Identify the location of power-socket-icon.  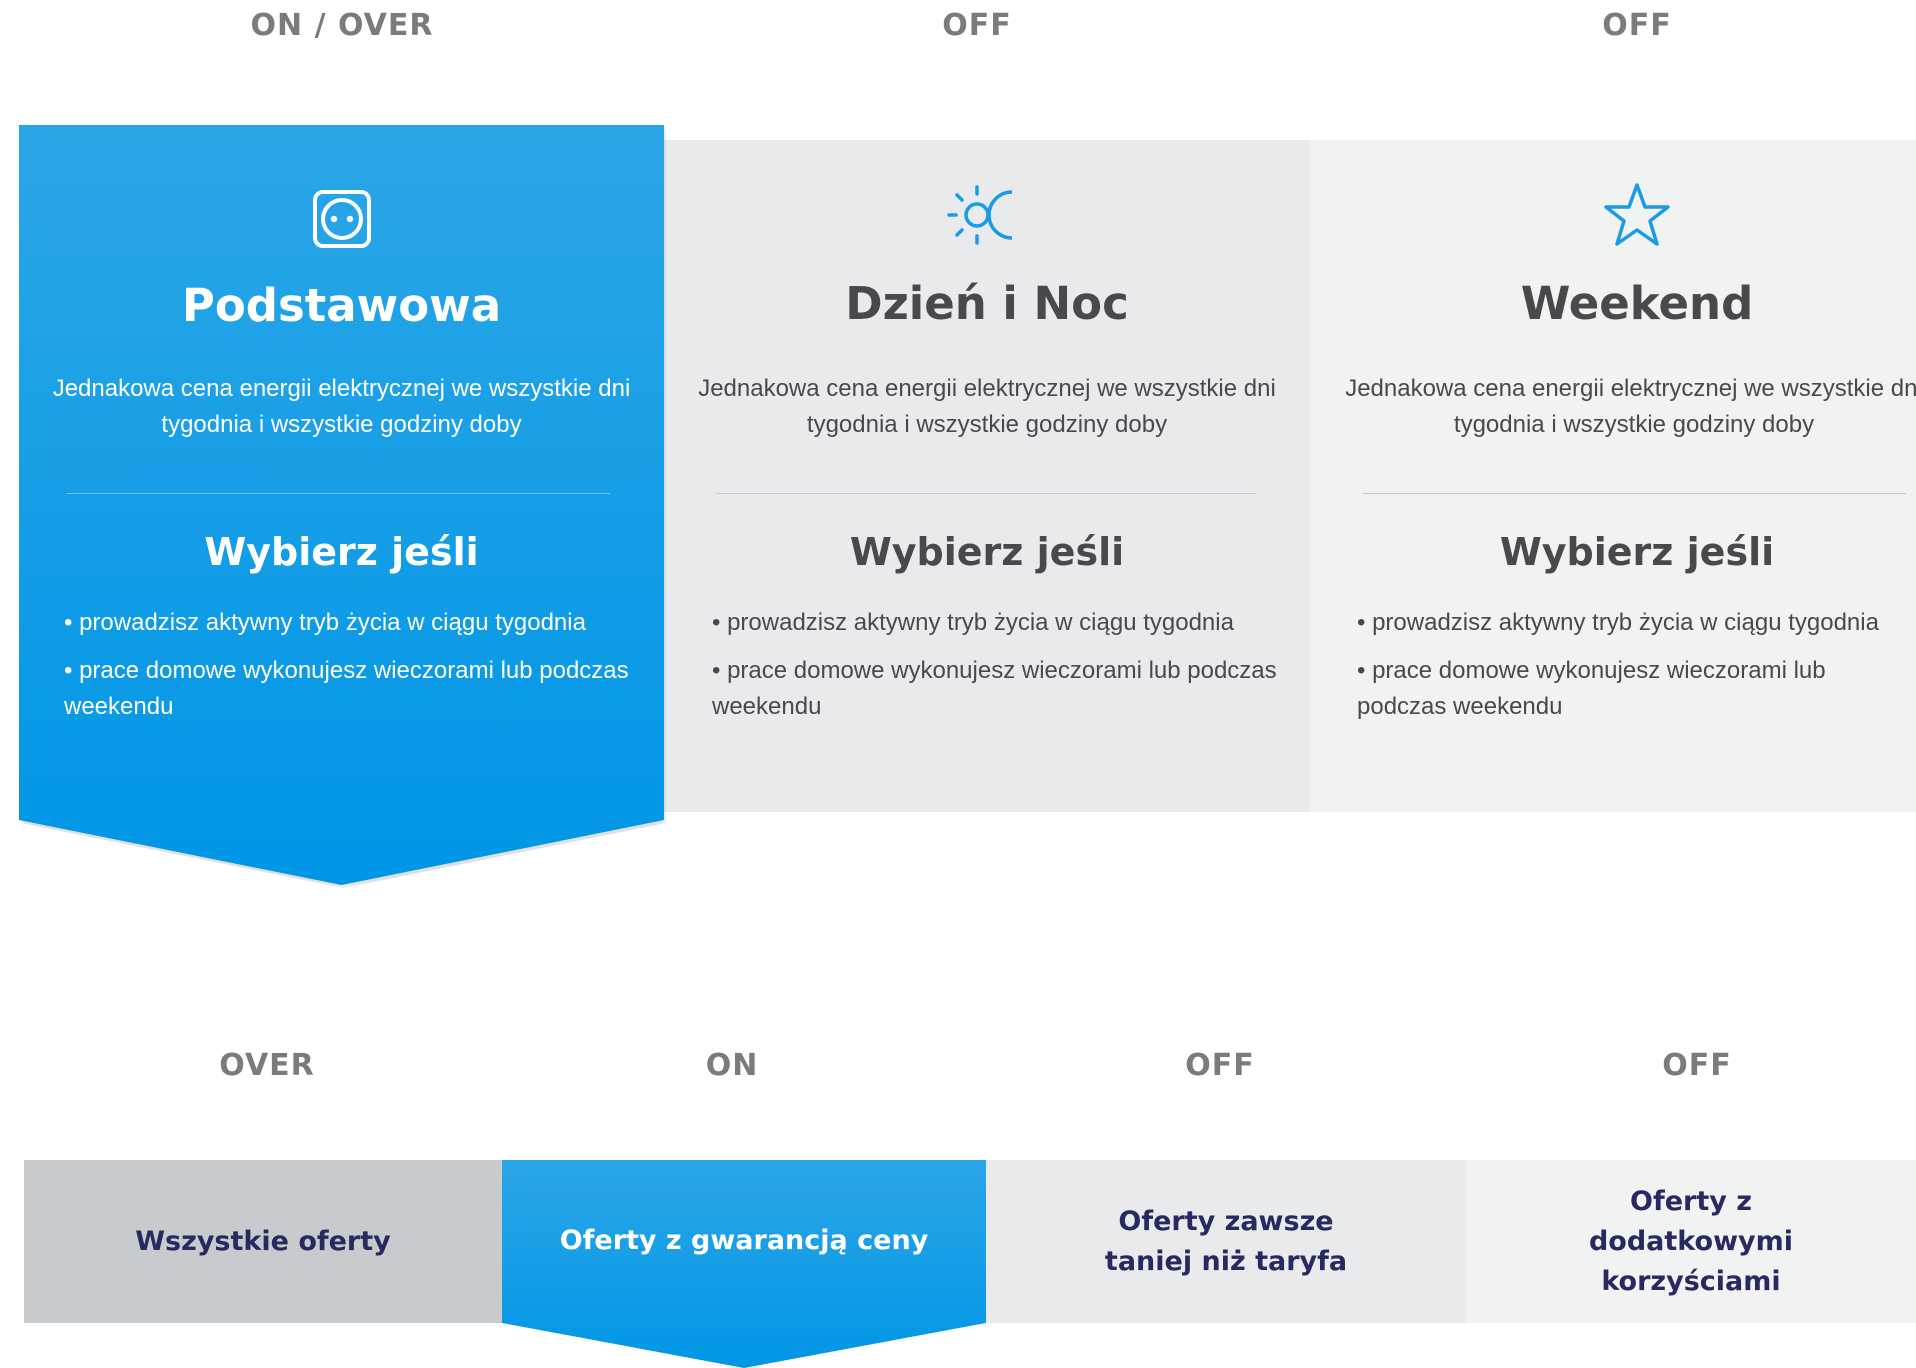
(342, 221).